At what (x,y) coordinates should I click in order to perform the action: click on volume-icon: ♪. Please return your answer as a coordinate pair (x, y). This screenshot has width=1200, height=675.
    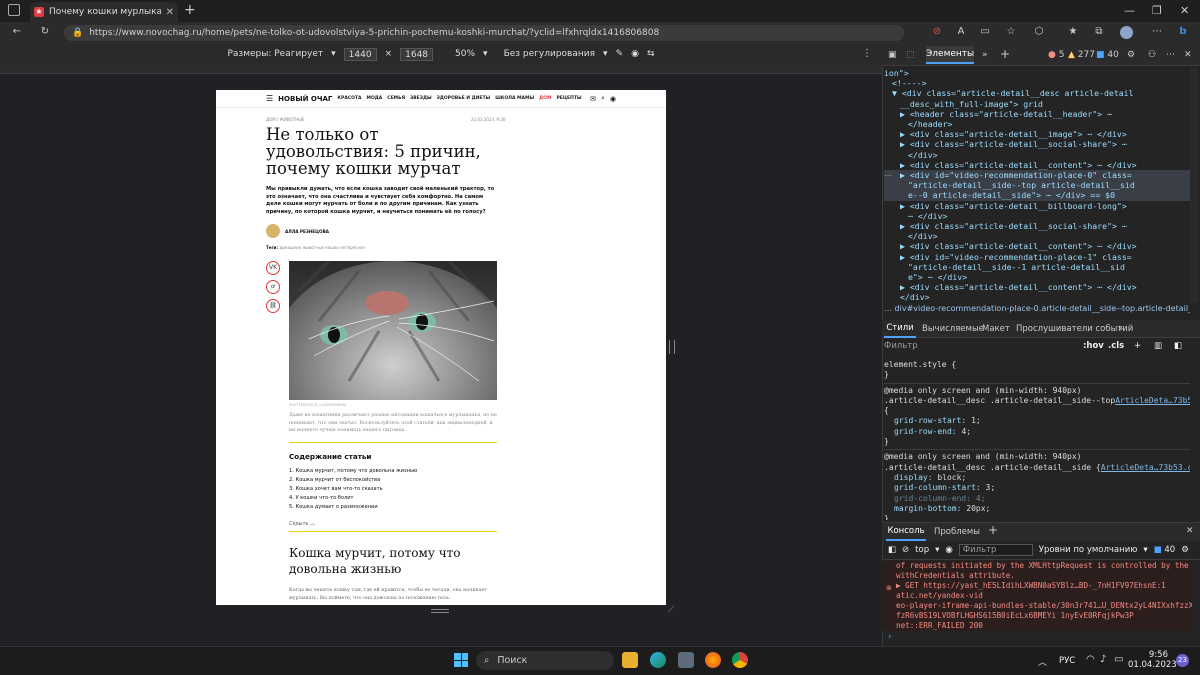
    Looking at the image, I should click on (1103, 659).